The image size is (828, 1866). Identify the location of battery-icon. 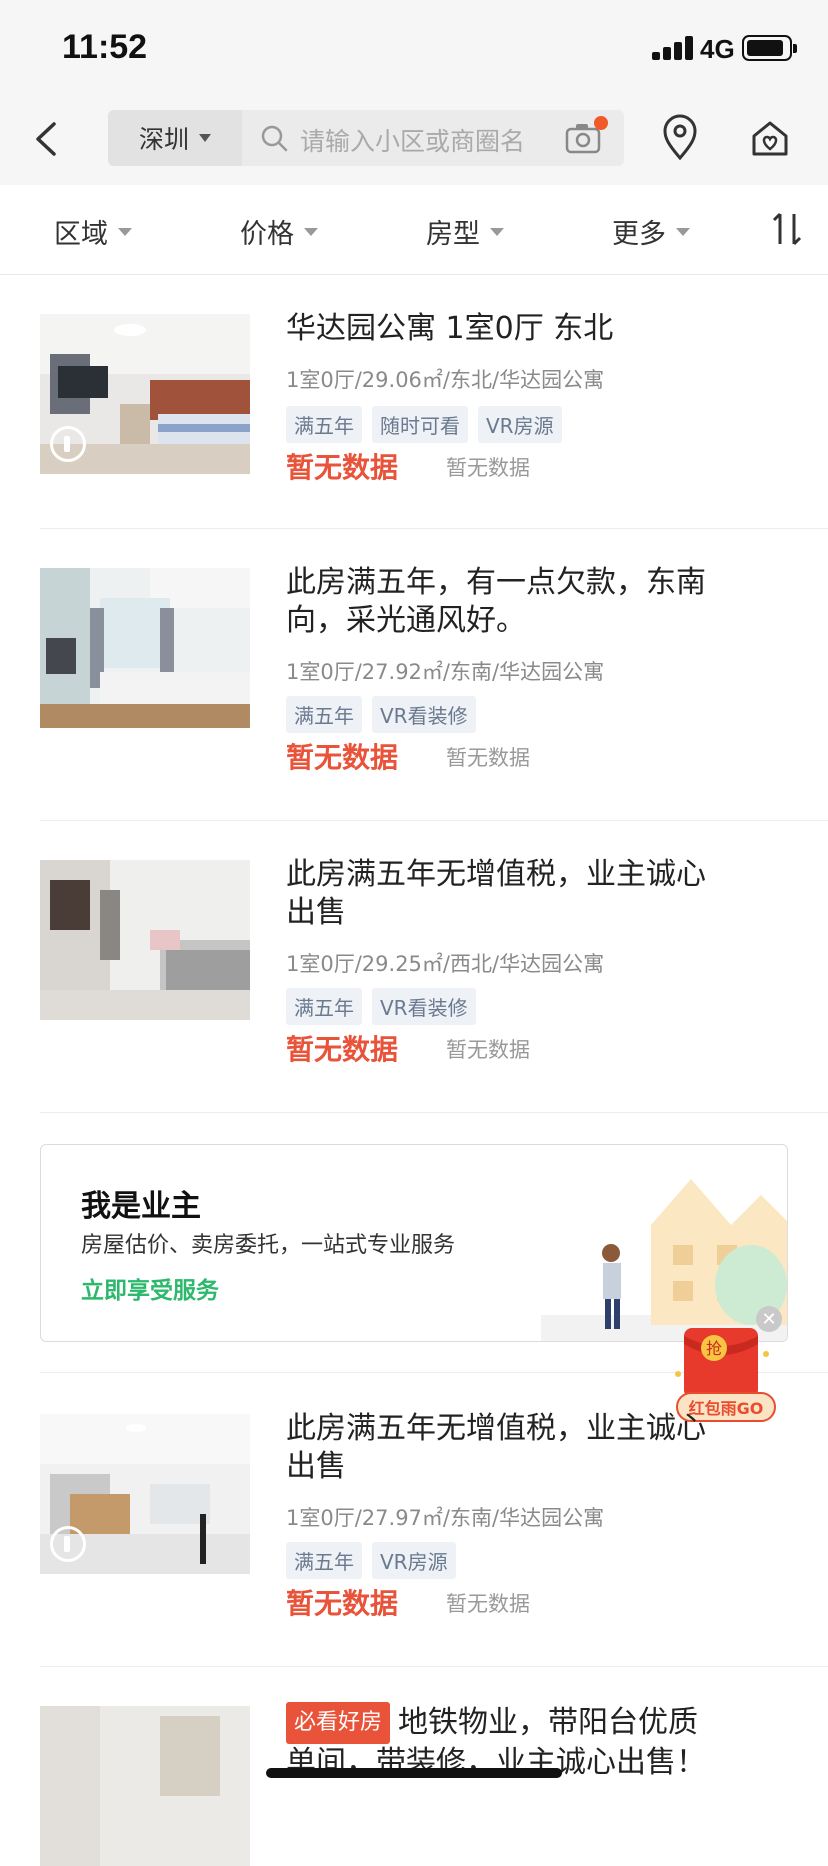
(769, 48).